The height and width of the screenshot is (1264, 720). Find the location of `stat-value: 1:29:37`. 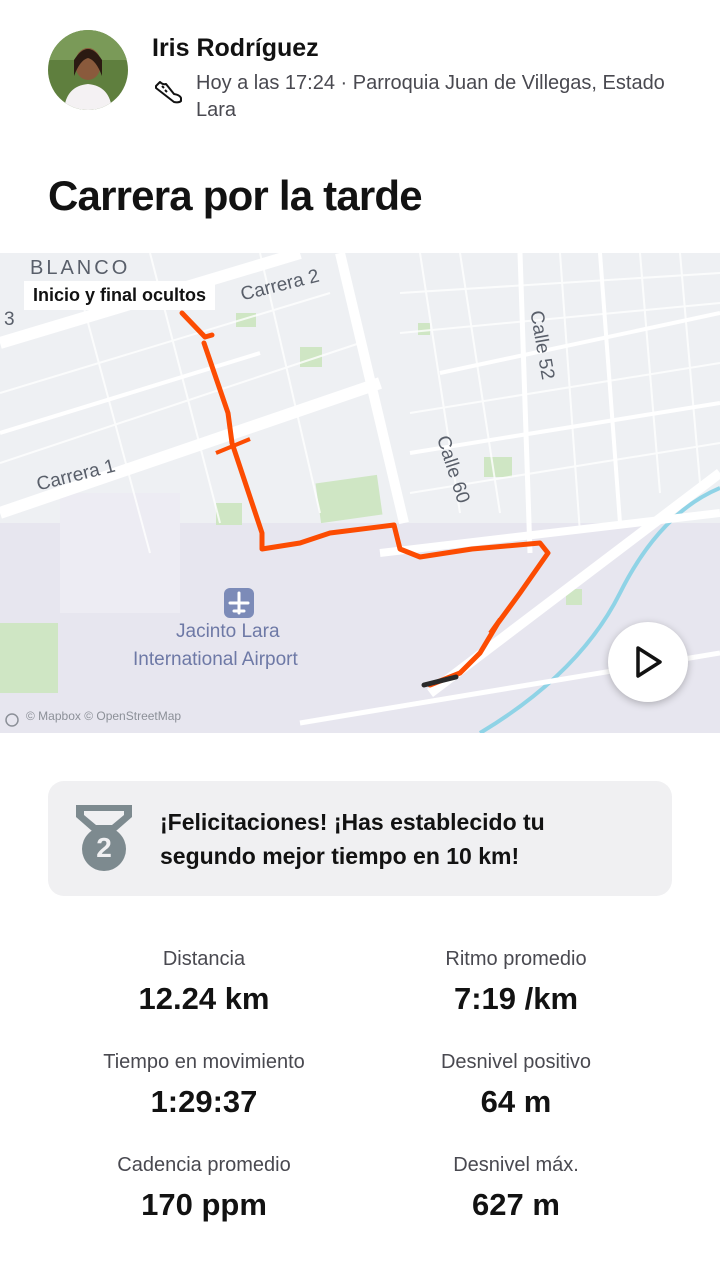

stat-value: 1:29:37 is located at coordinates (204, 1101).